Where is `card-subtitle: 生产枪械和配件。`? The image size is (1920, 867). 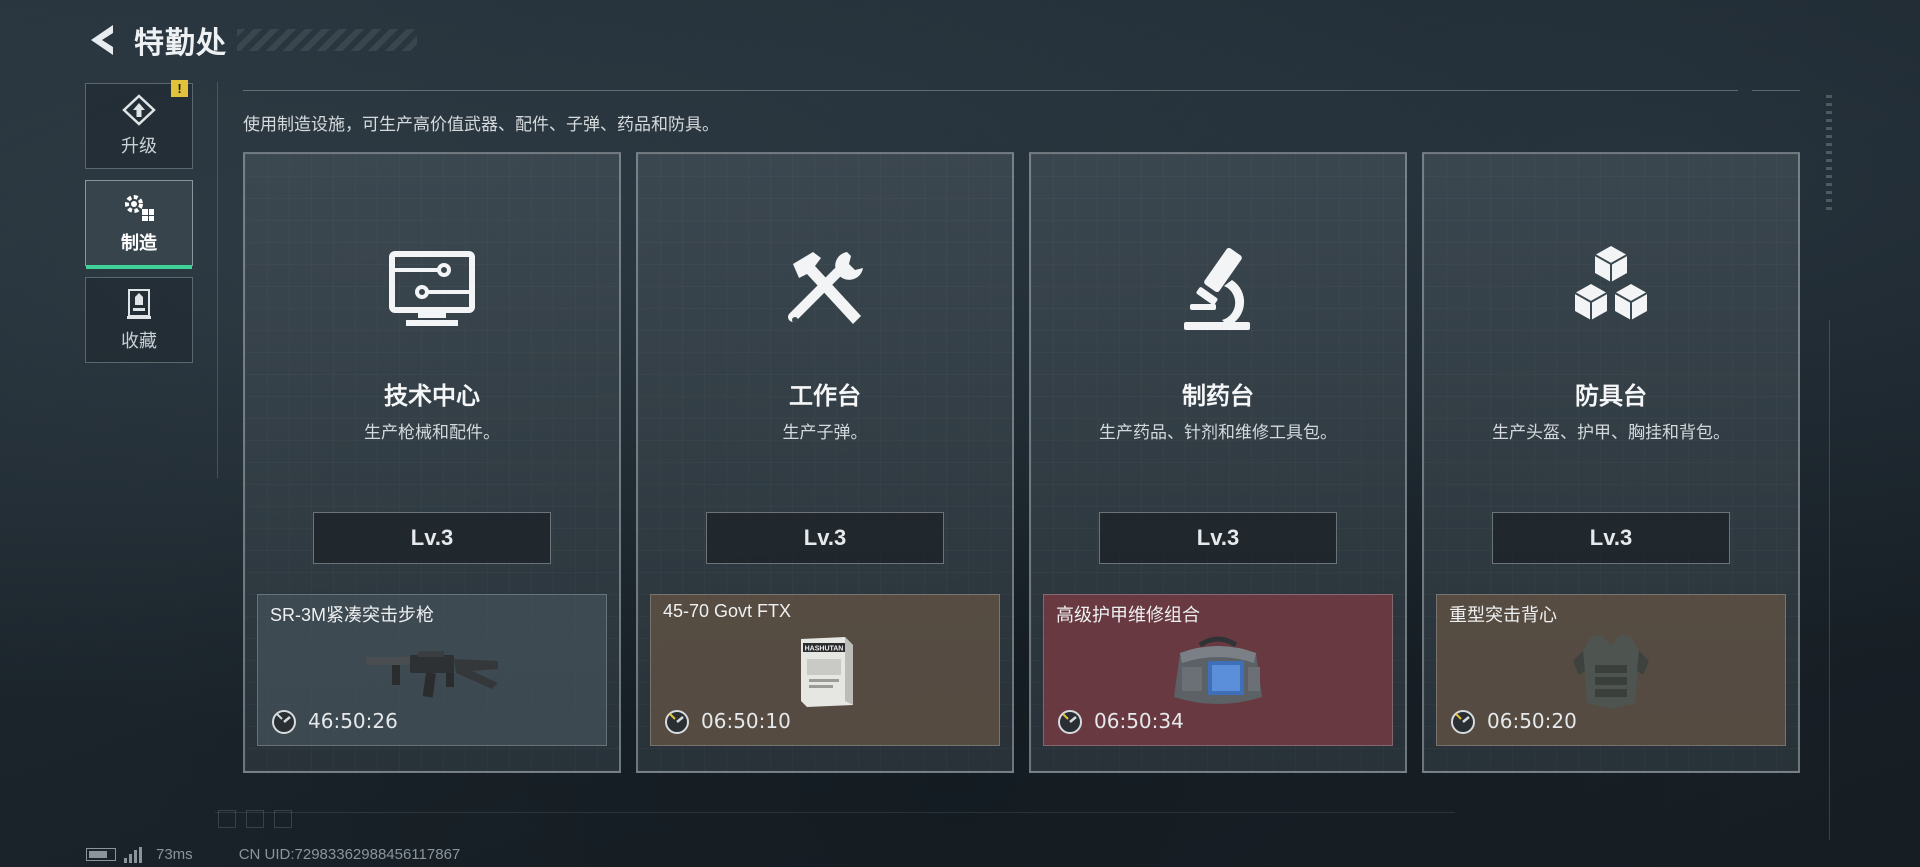 card-subtitle: 生产枪械和配件。 is located at coordinates (432, 432).